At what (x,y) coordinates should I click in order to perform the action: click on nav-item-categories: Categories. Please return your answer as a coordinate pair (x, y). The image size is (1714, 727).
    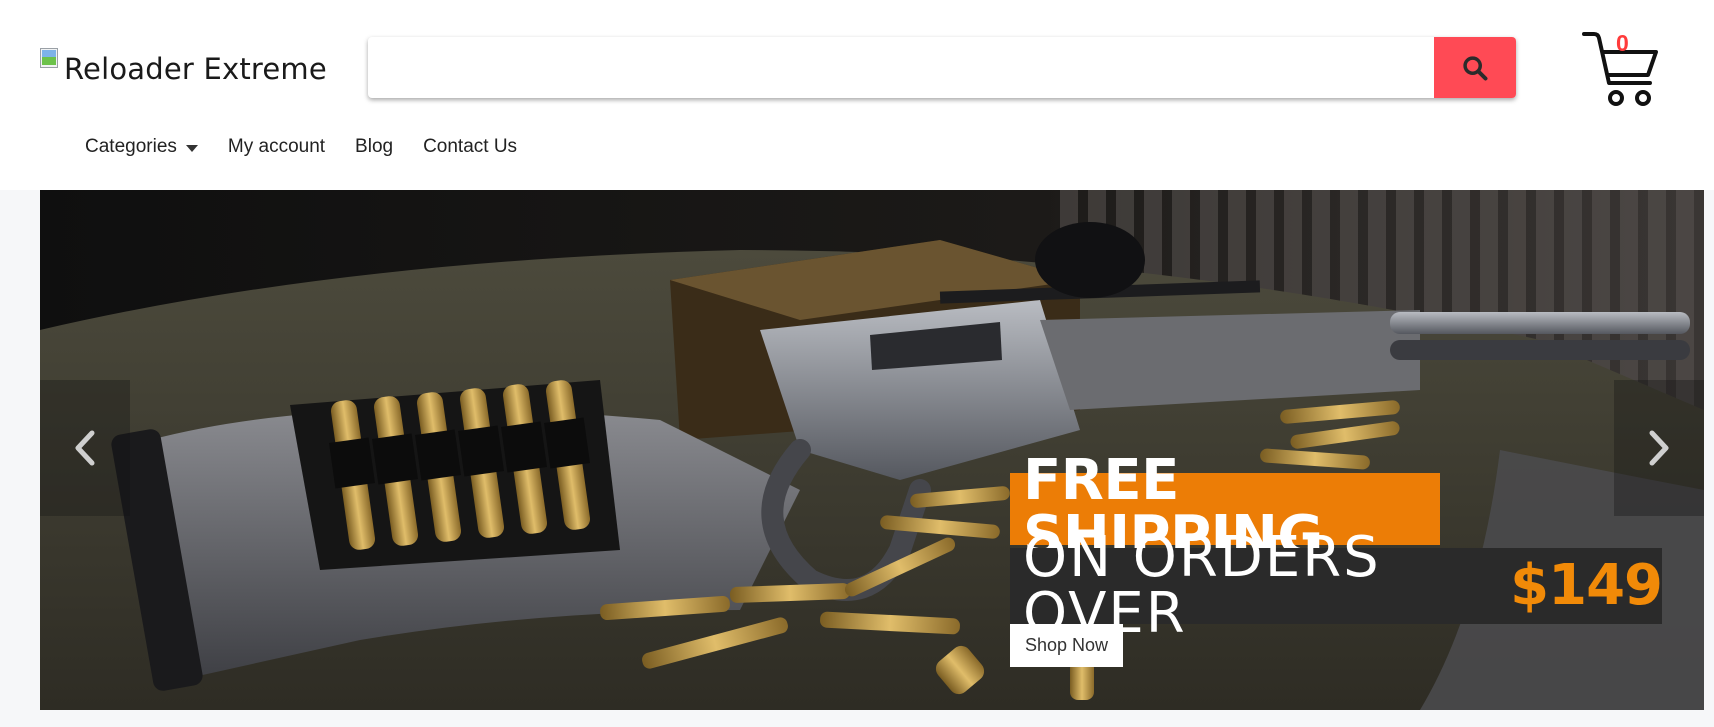
    Looking at the image, I should click on (141, 147).